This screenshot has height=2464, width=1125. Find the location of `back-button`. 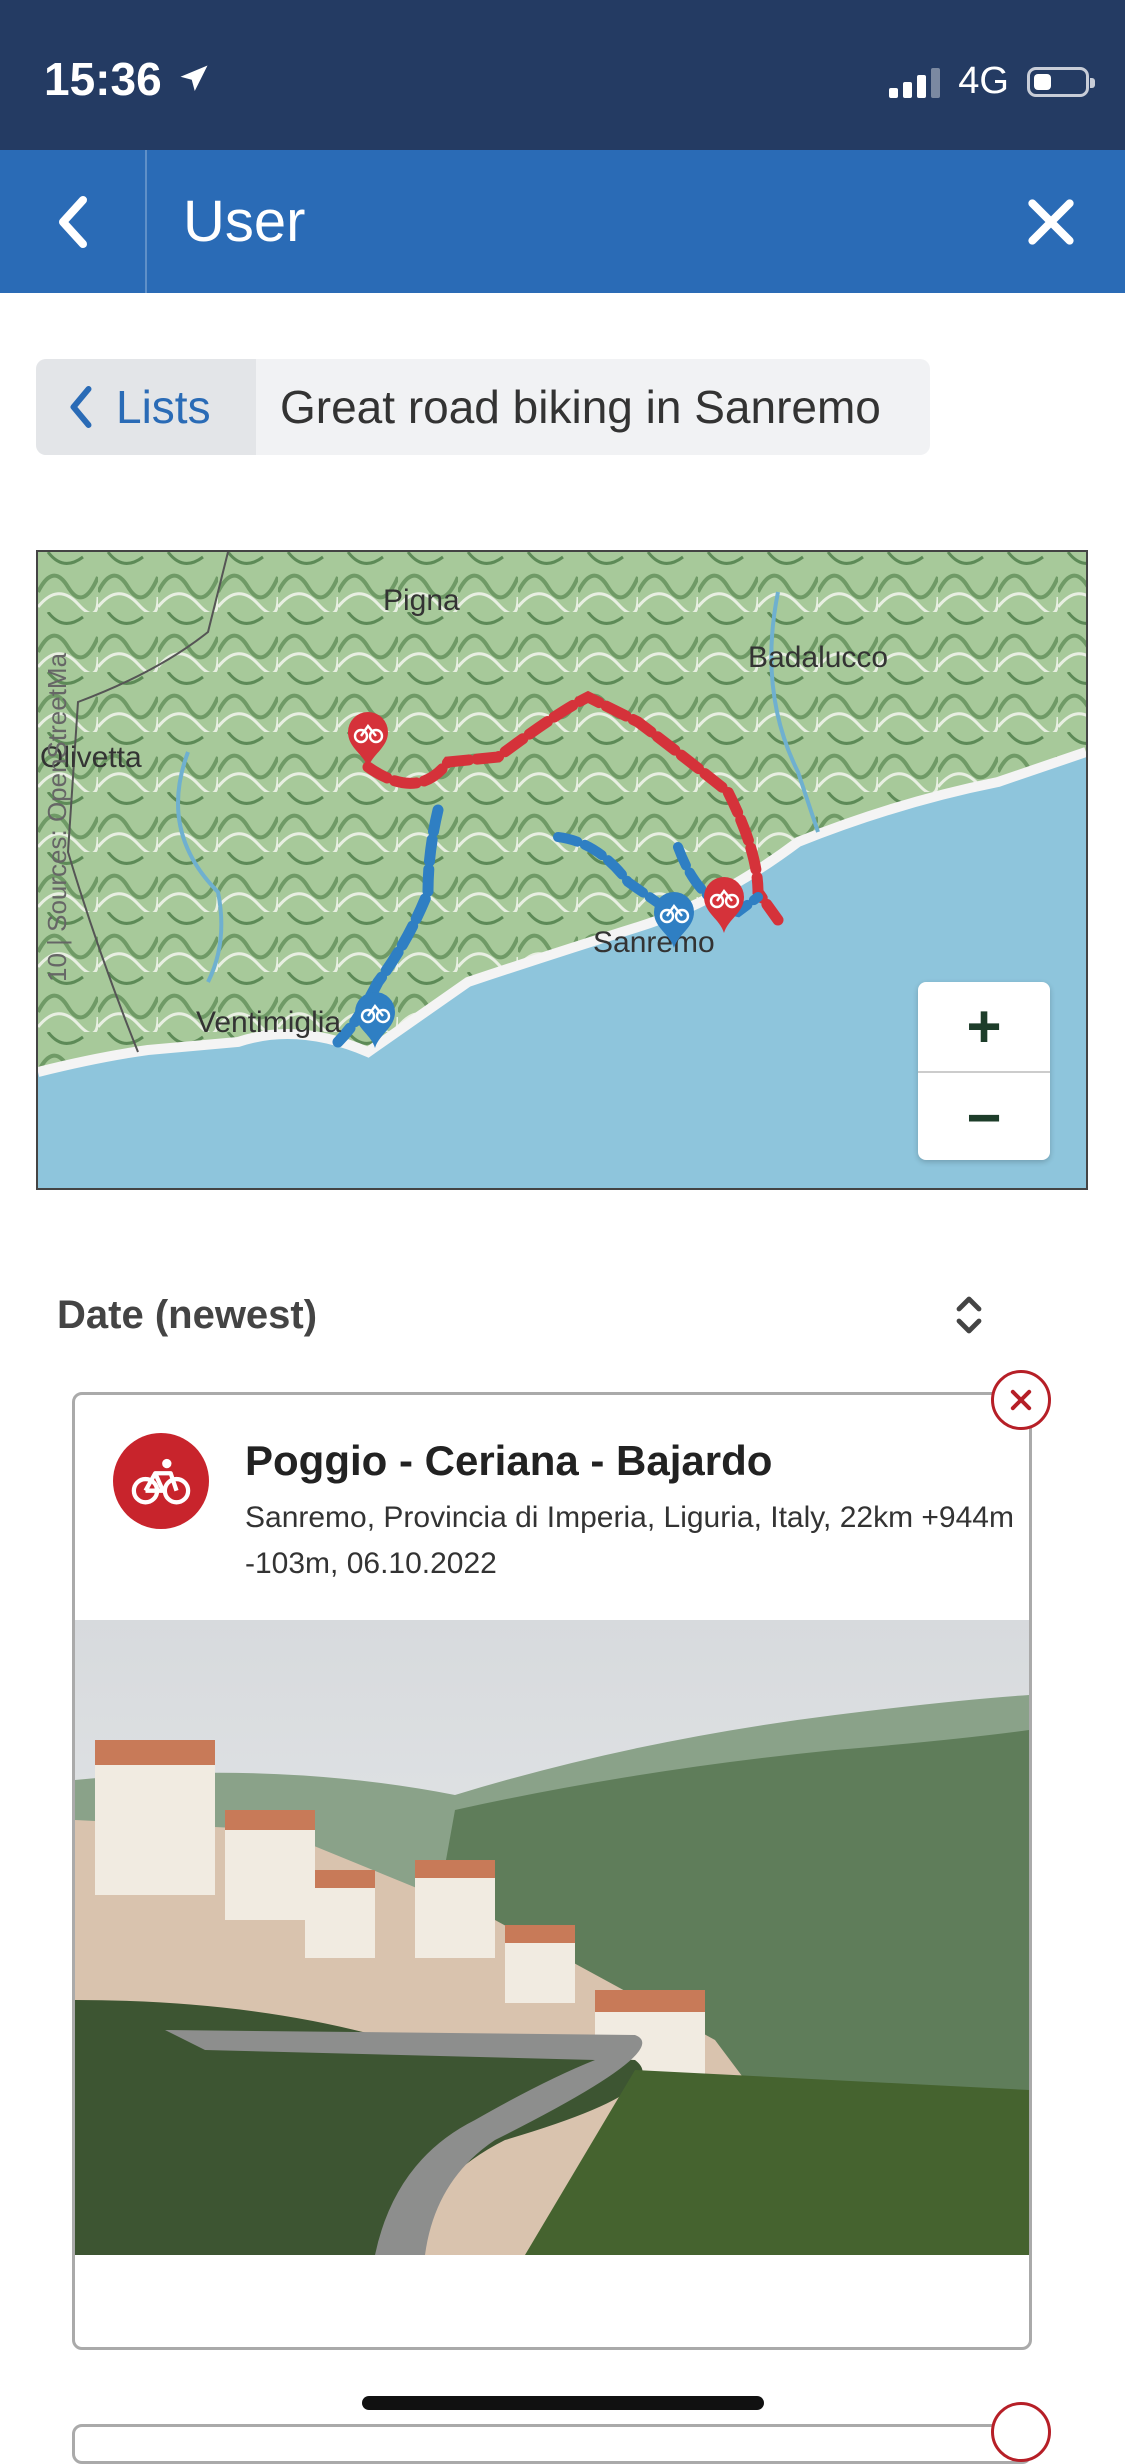

back-button is located at coordinates (73, 221).